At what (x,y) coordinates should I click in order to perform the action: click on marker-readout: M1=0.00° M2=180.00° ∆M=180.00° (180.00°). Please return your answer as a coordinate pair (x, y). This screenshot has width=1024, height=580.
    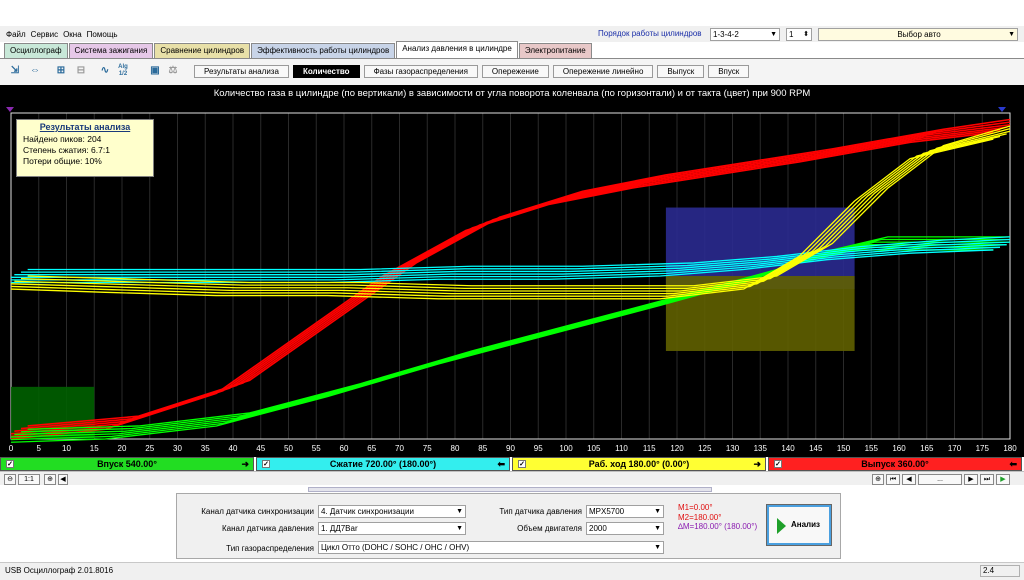
    Looking at the image, I should click on (717, 517).